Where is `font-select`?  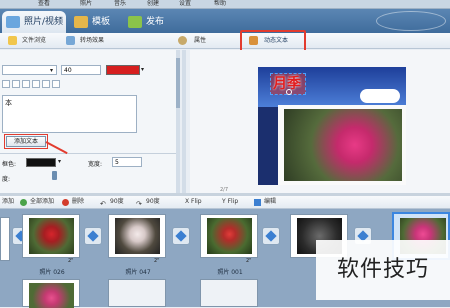 font-select is located at coordinates (29, 70).